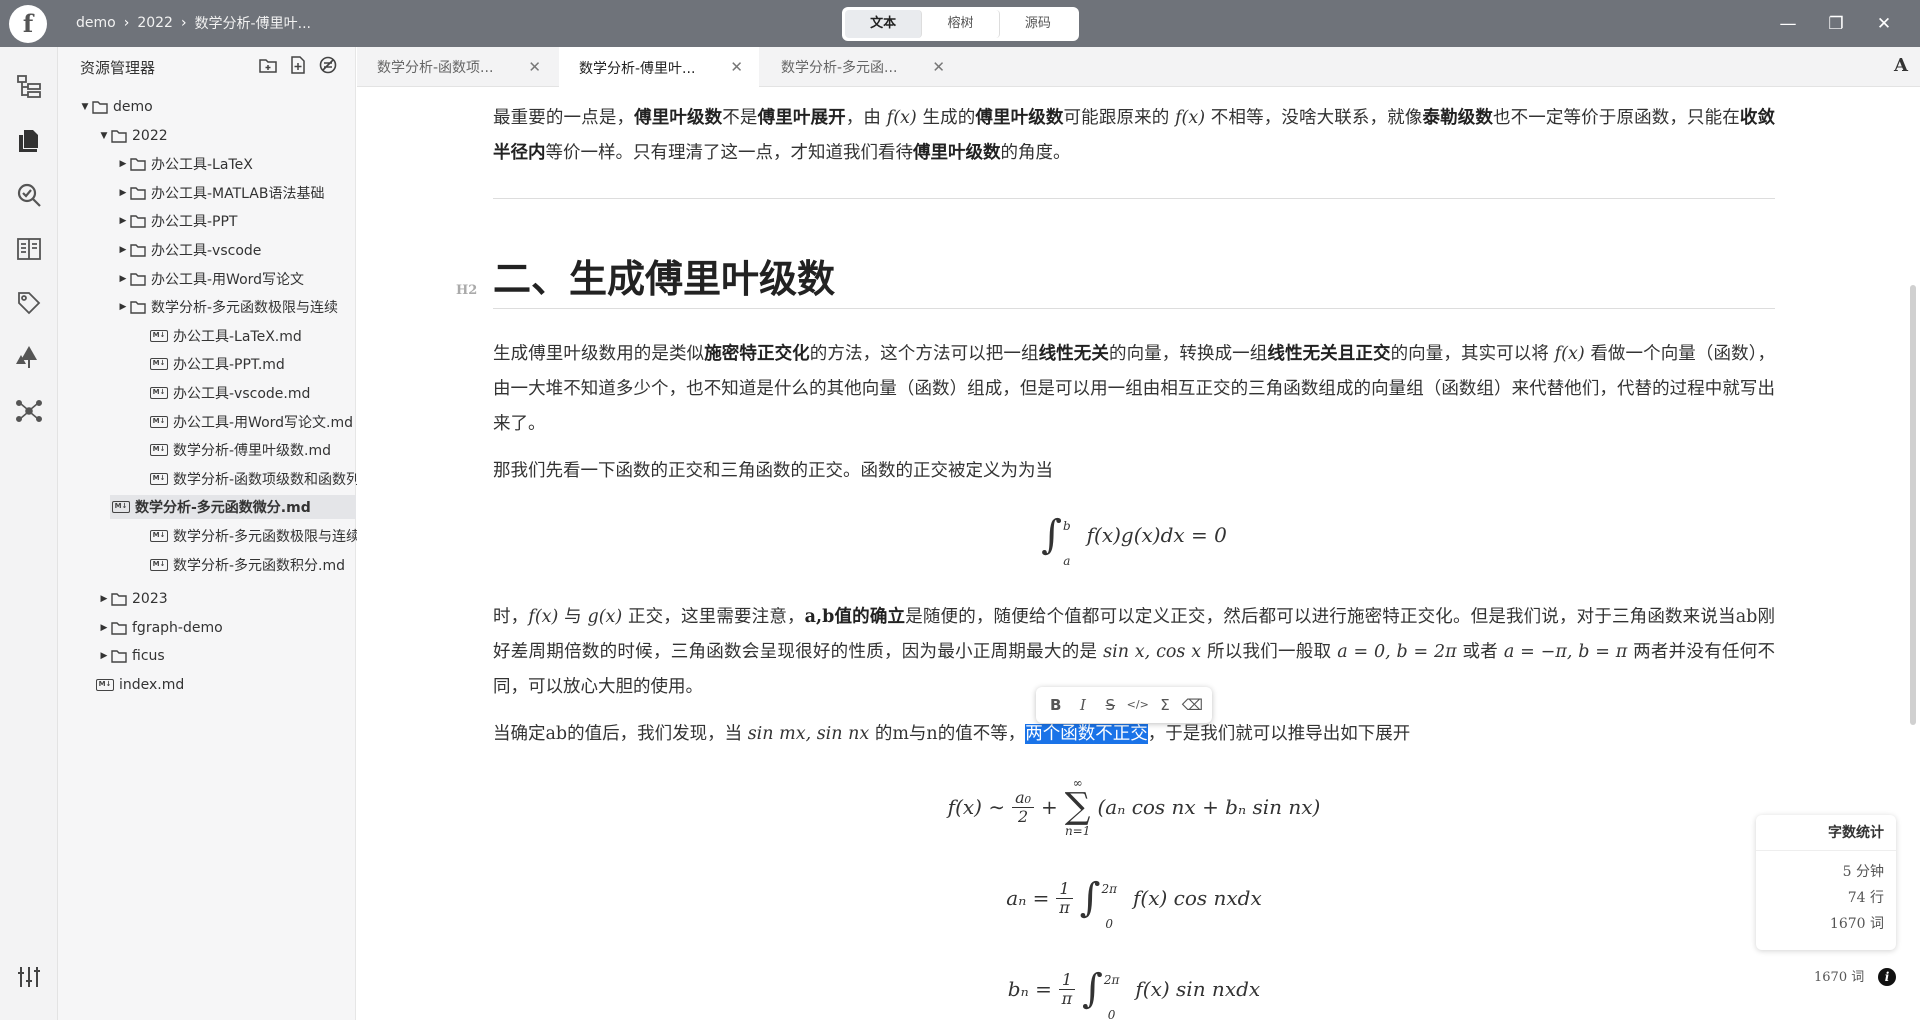 The width and height of the screenshot is (1920, 1020). I want to click on tree-file-index-md: M↓ index.md, so click(140, 685).